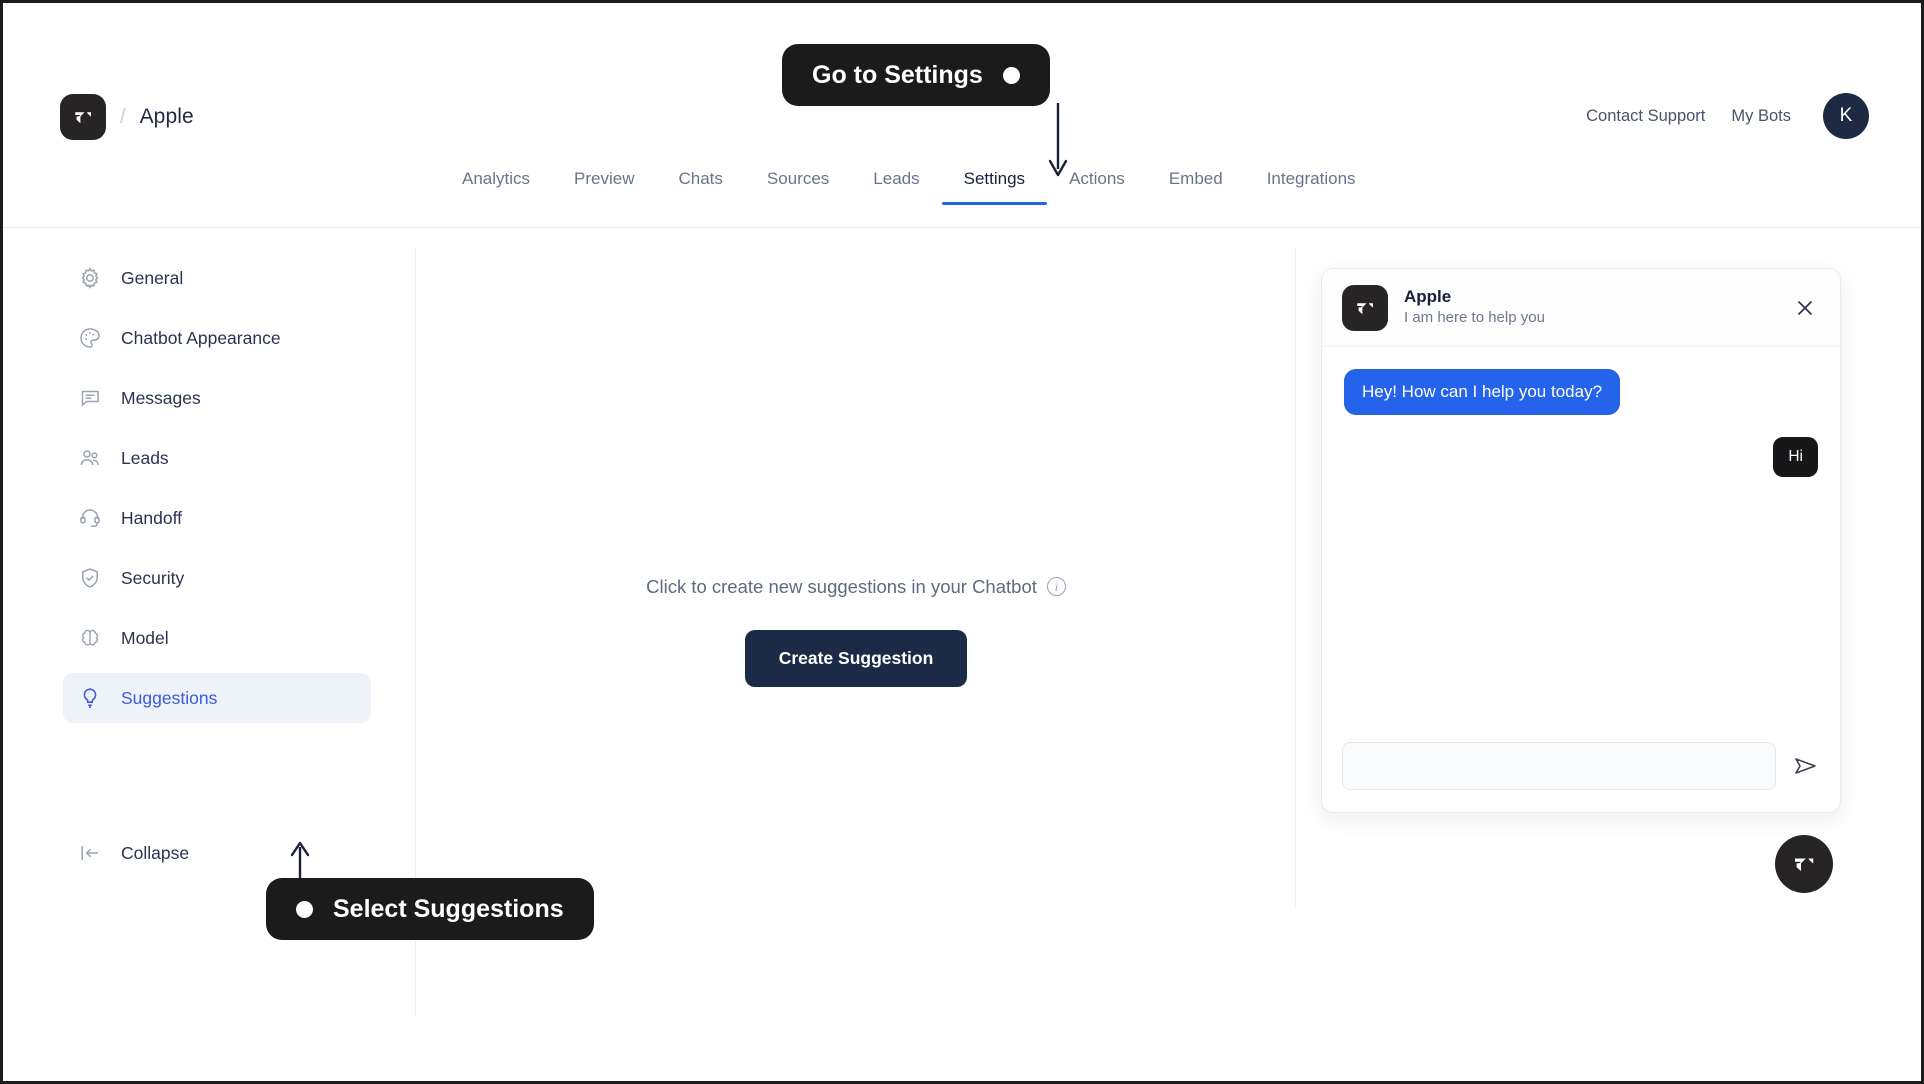 The width and height of the screenshot is (1924, 1084). I want to click on chat-message-list: Hey! How can I help you today? Hi, so click(1581, 537).